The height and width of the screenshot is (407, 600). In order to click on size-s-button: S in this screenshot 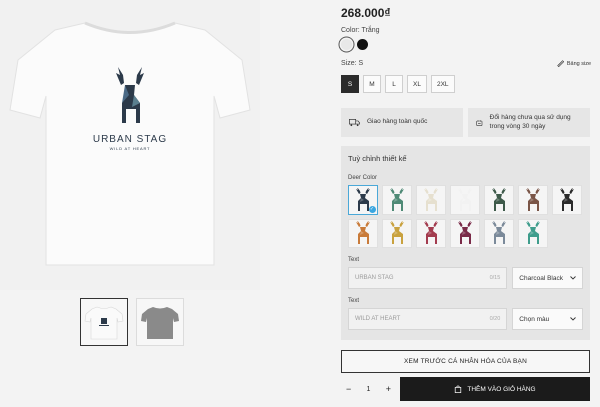, I will do `click(350, 84)`.